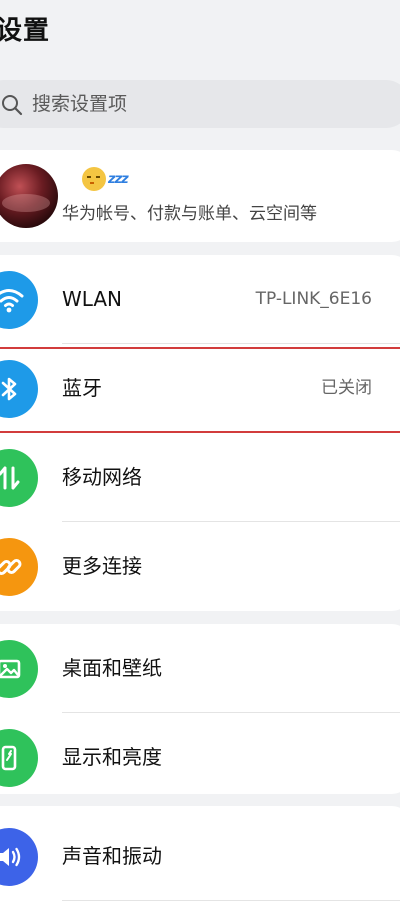 The width and height of the screenshot is (400, 907). I want to click on speaker-icon, so click(19, 857).